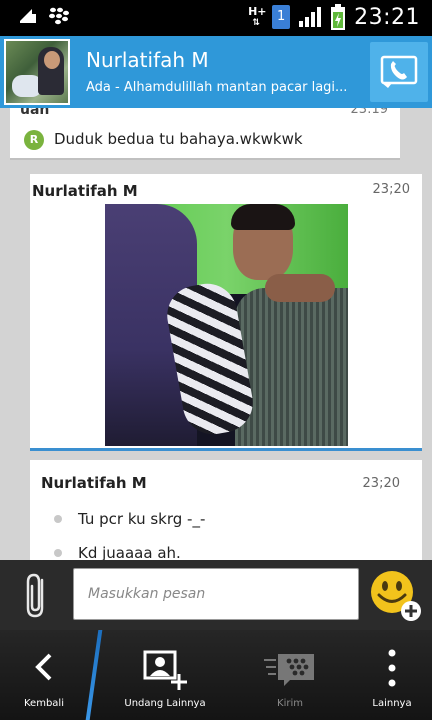 The width and height of the screenshot is (432, 720). Describe the element at coordinates (35, 113) in the screenshot. I see `message-sender: uan` at that location.